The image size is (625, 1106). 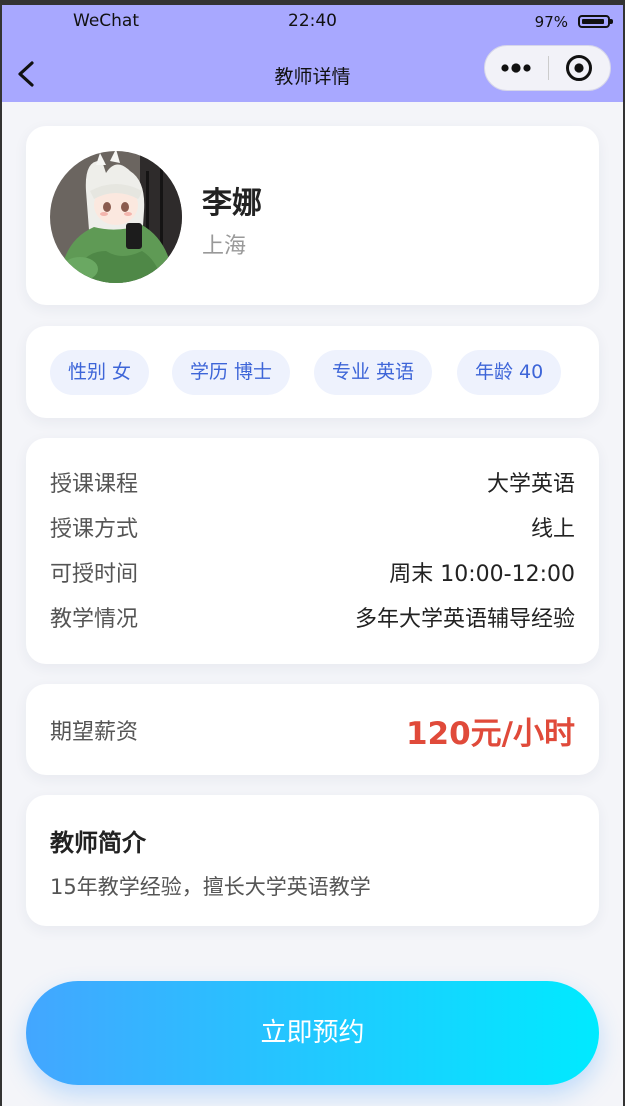 What do you see at coordinates (482, 574) in the screenshot?
I see `info-value: 周末 10:00-12:00` at bounding box center [482, 574].